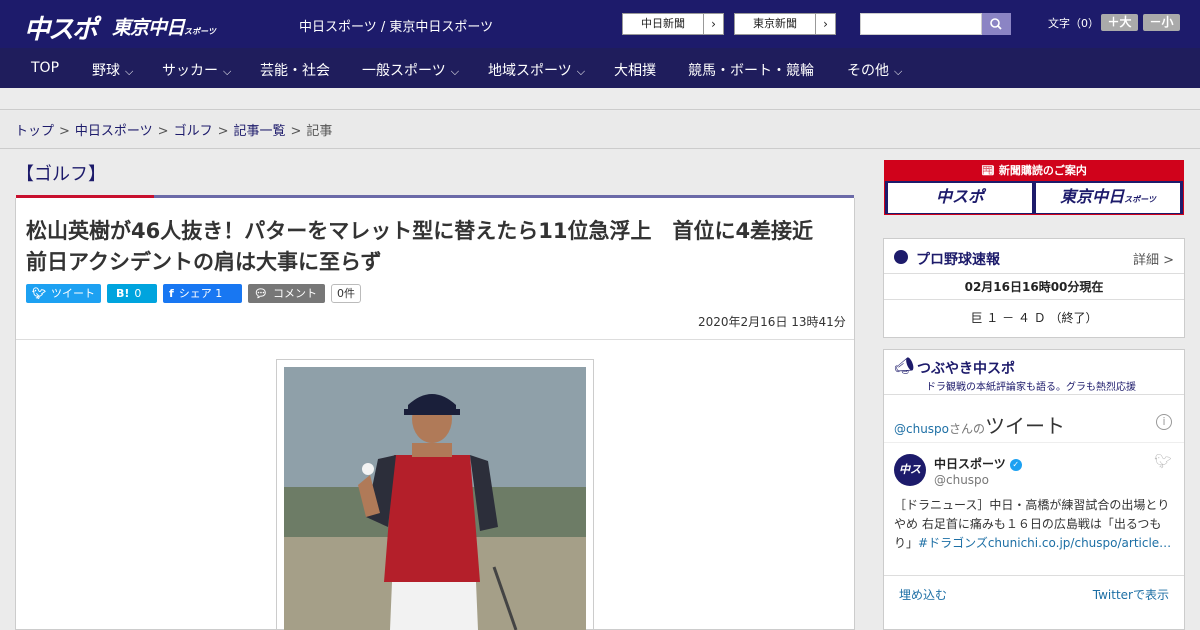  Describe the element at coordinates (72, 293) in the screenshot. I see `tweet-label: ツイート` at that location.